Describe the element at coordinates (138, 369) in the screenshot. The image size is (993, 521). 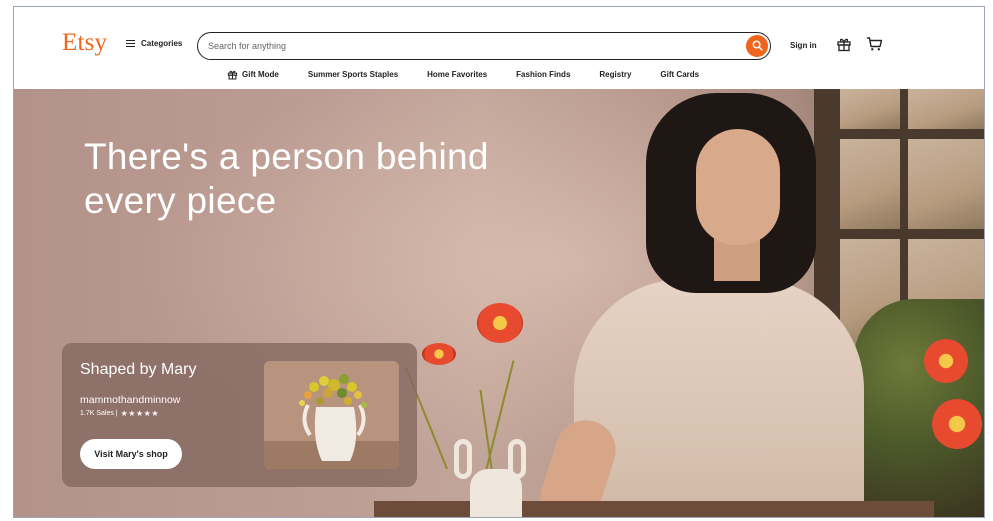
I see `card-title: Shaped by Mary` at that location.